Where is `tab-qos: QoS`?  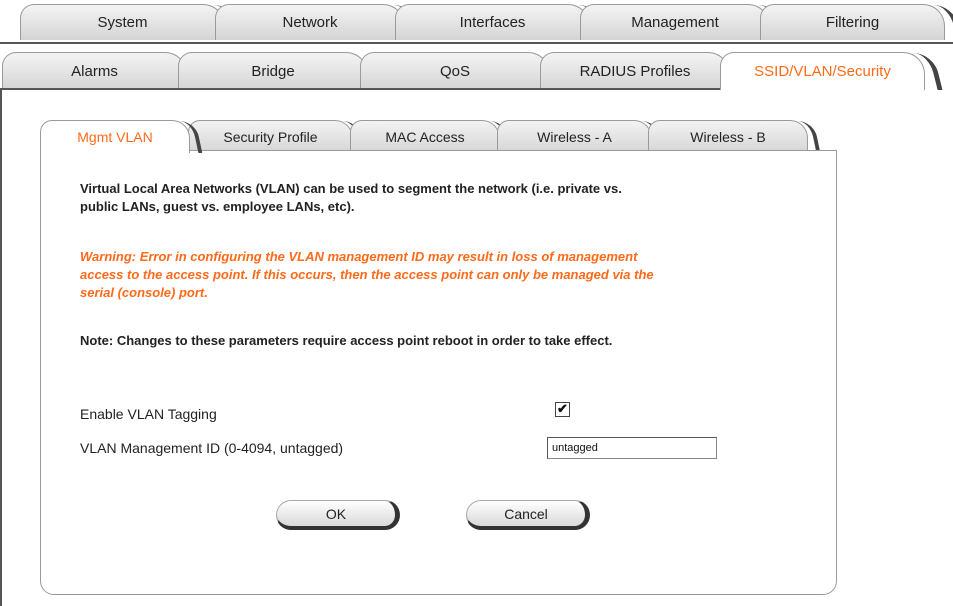
tab-qos: QoS is located at coordinates (455, 71).